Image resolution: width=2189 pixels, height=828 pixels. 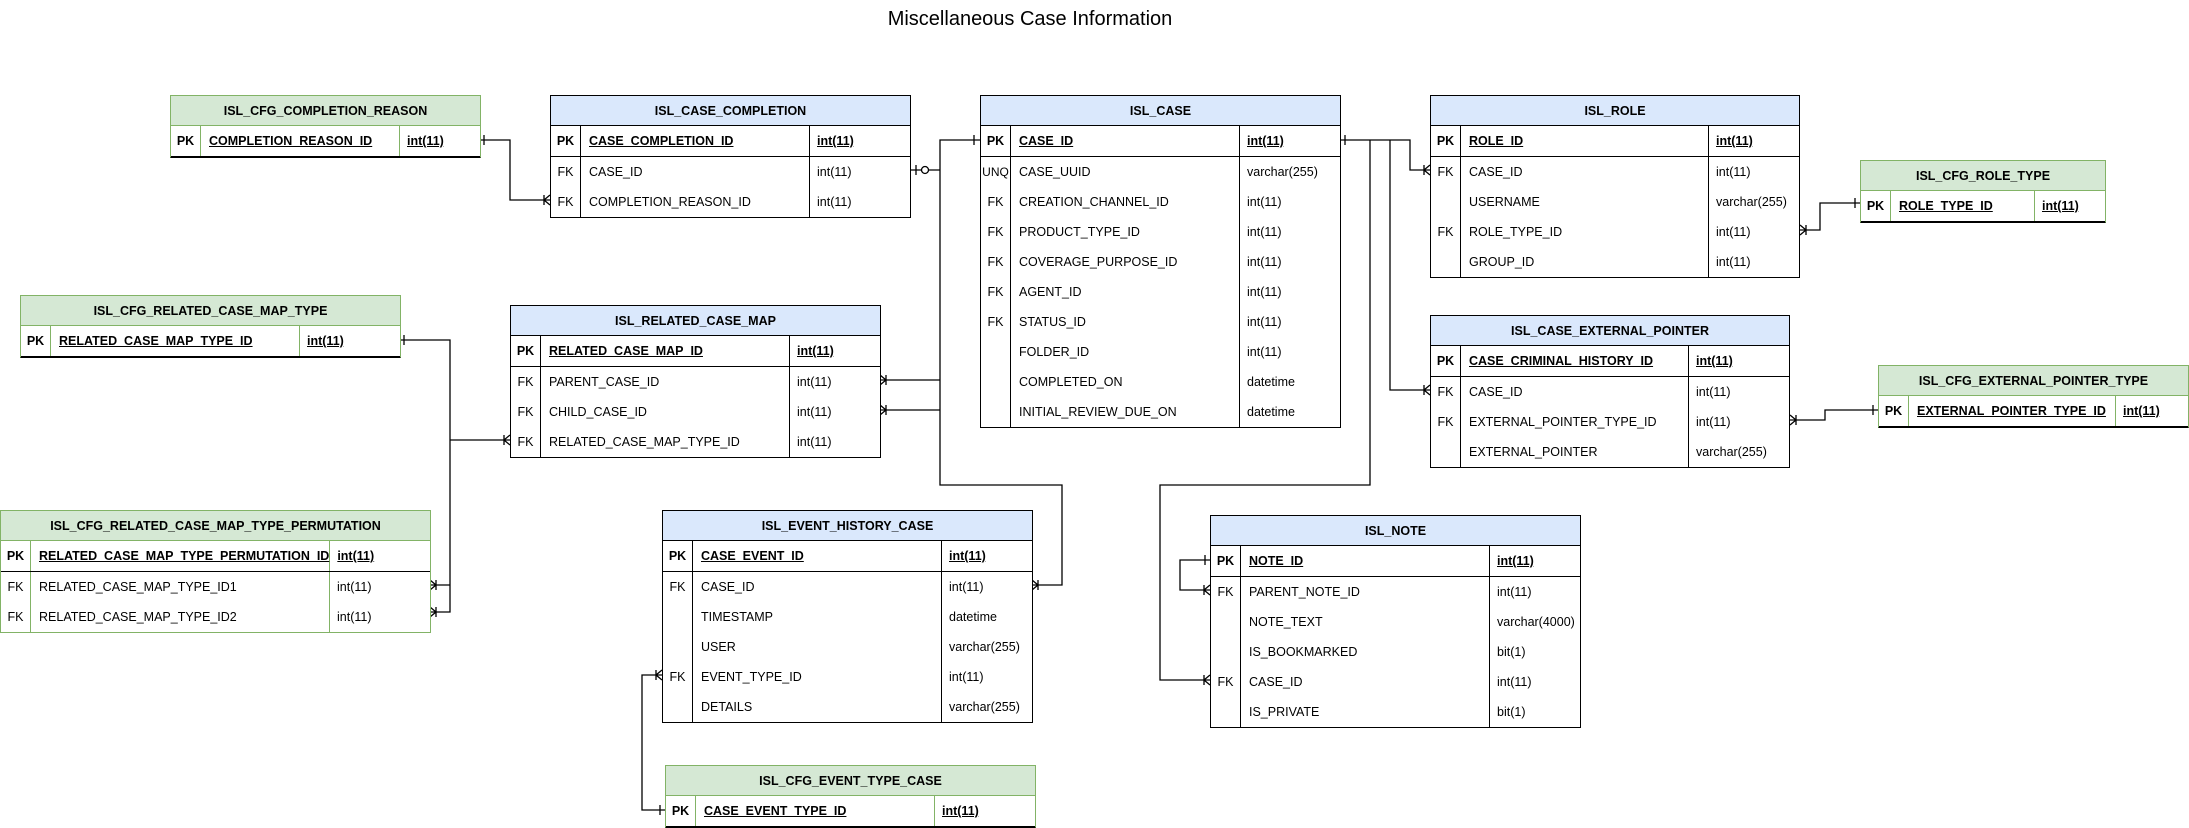 I want to click on table-row: IS_BOOKMARKED bit(1), so click(x=1395, y=652).